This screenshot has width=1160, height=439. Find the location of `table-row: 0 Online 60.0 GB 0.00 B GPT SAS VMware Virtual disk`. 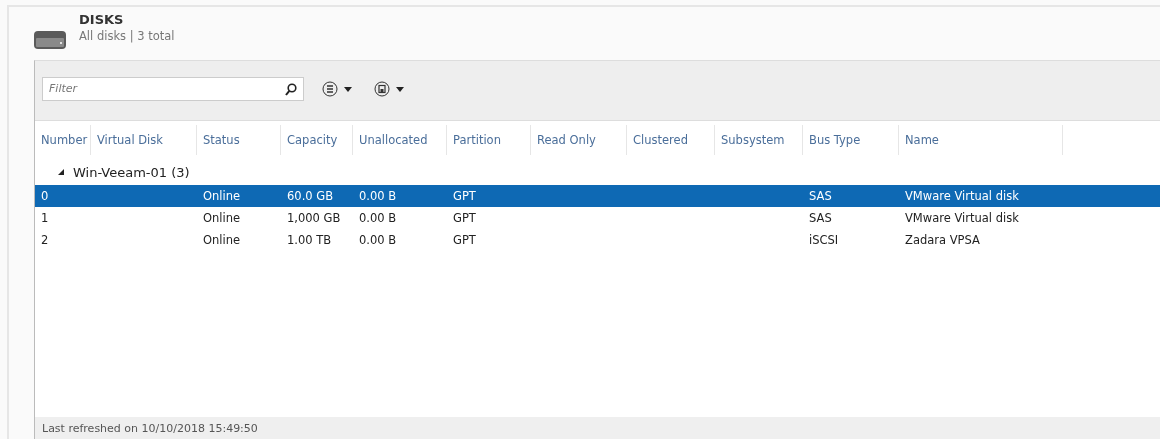

table-row: 0 Online 60.0 GB 0.00 B GPT SAS VMware Virtual disk is located at coordinates (597, 196).